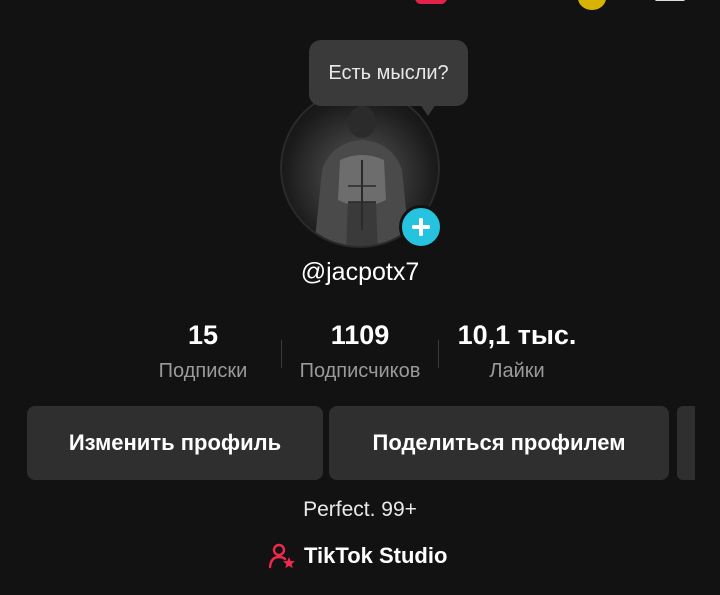 The width and height of the screenshot is (720, 595). Describe the element at coordinates (517, 335) in the screenshot. I see `likes-count: 10,1 тыс.` at that location.